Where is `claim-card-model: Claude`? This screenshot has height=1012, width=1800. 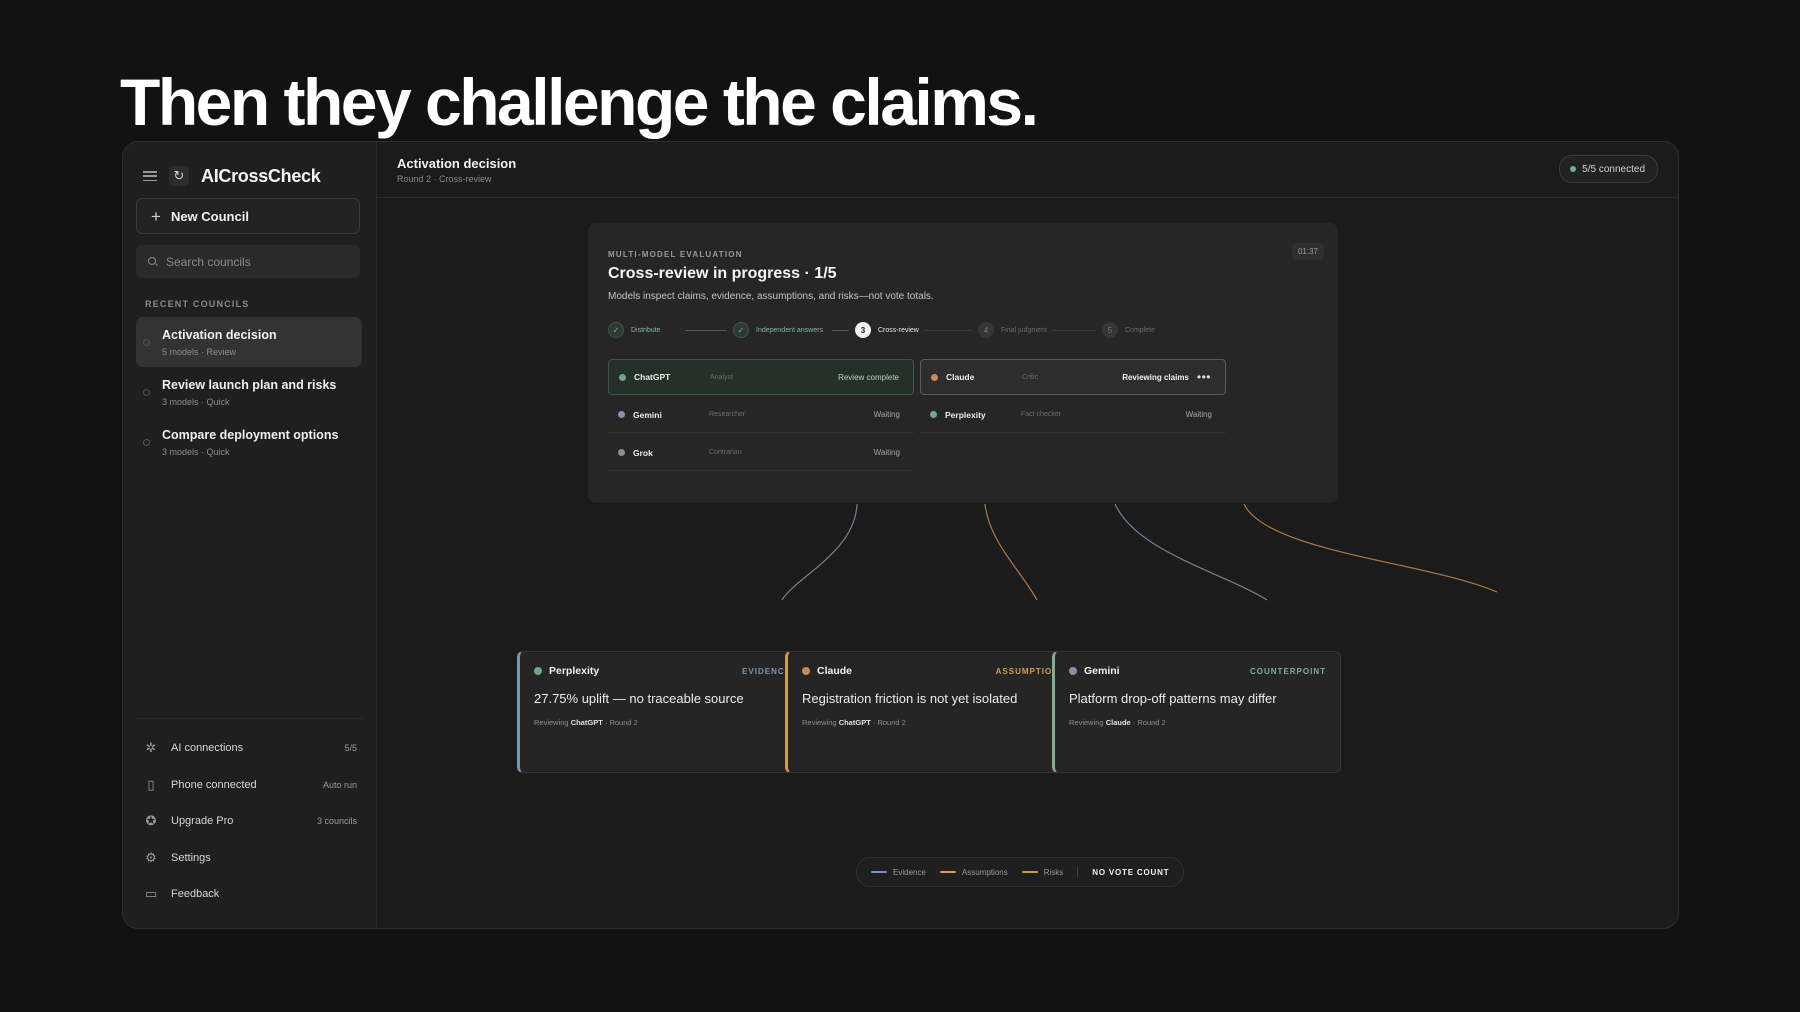 claim-card-model: Claude is located at coordinates (835, 671).